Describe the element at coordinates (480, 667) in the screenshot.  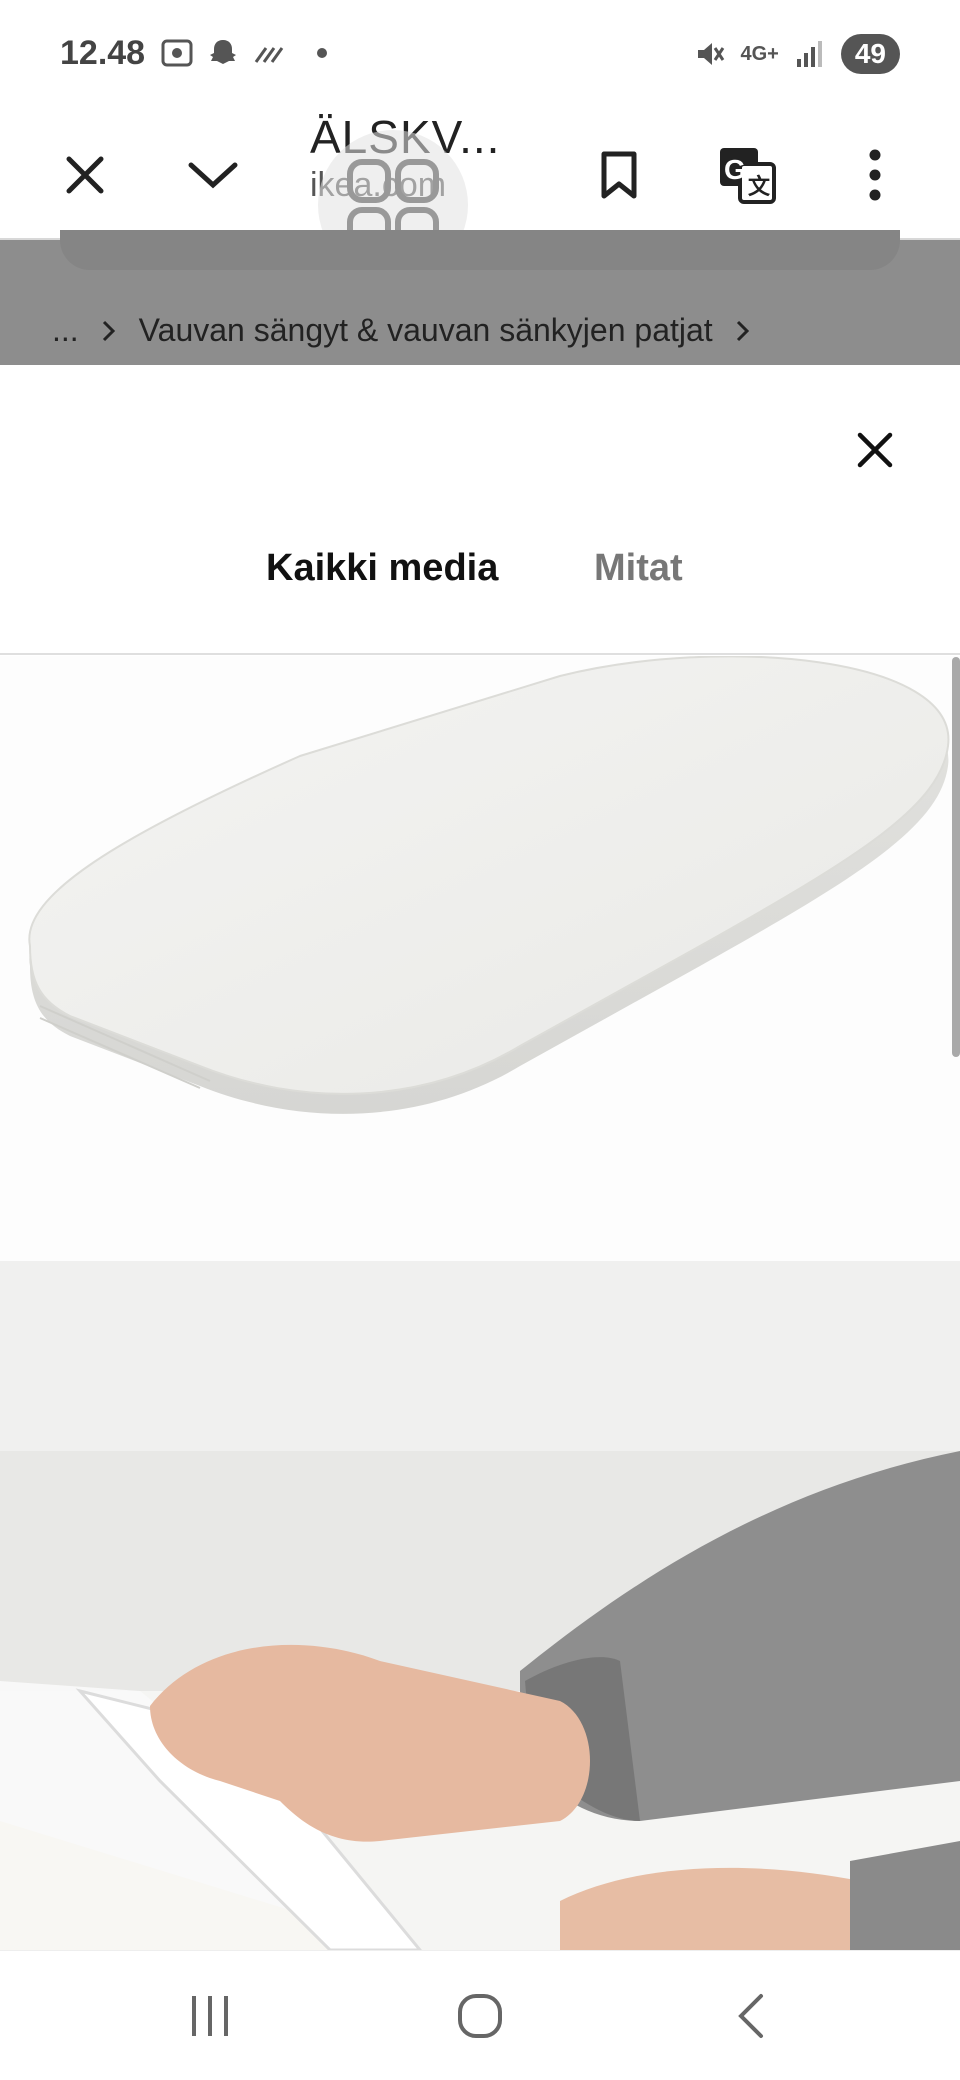
I see `media-tabs: Kaikki media Mitat` at that location.